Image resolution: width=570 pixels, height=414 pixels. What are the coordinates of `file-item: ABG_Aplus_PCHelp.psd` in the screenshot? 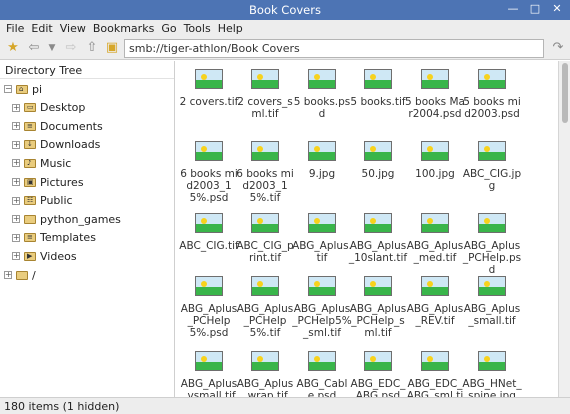 It's located at (492, 244).